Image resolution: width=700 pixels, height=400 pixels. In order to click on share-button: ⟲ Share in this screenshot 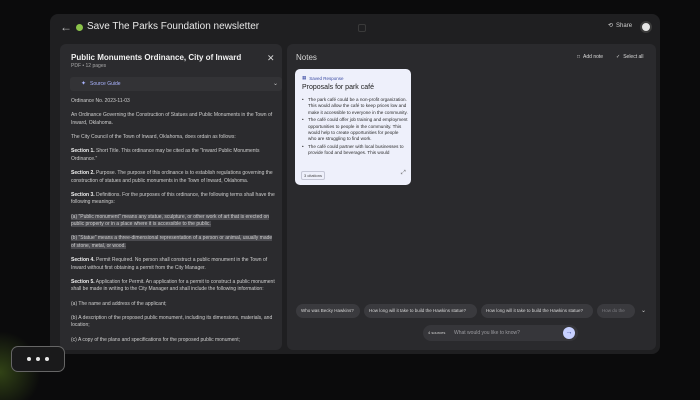, I will do `click(620, 26)`.